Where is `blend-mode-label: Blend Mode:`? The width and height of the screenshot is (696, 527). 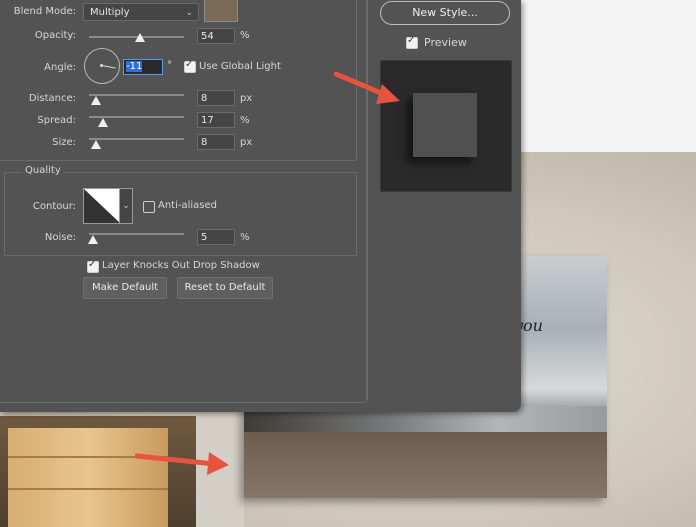 blend-mode-label: Blend Mode: is located at coordinates (44, 11).